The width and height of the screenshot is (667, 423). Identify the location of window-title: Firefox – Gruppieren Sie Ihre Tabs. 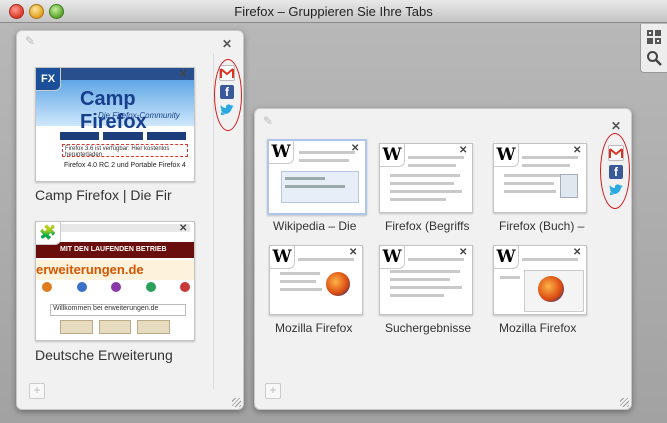
(333, 11).